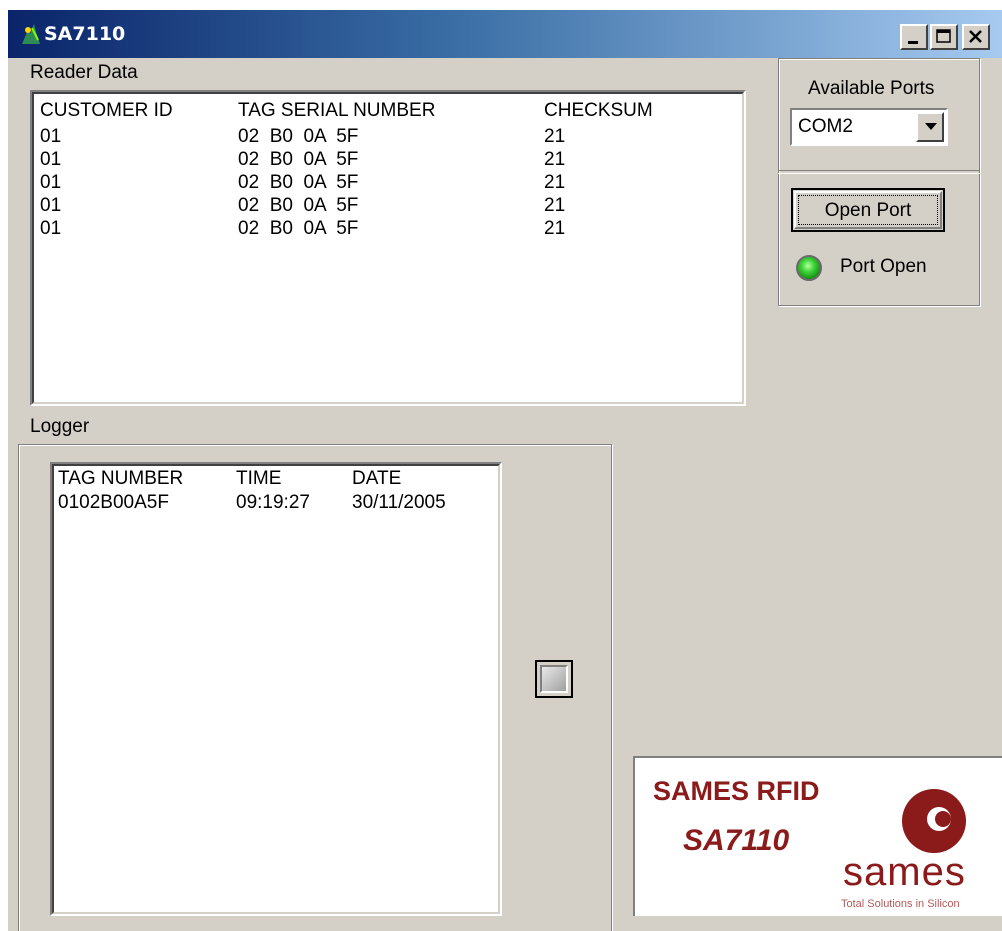 The image size is (1002, 931). What do you see at coordinates (85, 34) in the screenshot?
I see `window-title: SA7110` at bounding box center [85, 34].